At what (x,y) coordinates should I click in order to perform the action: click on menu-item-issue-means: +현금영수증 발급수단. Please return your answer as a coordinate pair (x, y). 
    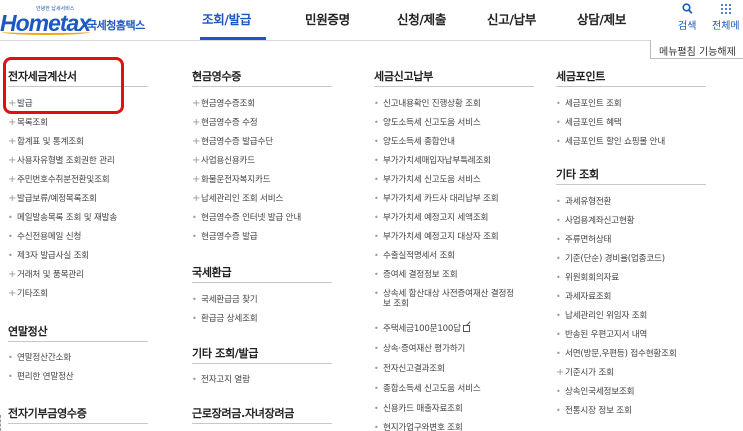
    Looking at the image, I should click on (232, 142).